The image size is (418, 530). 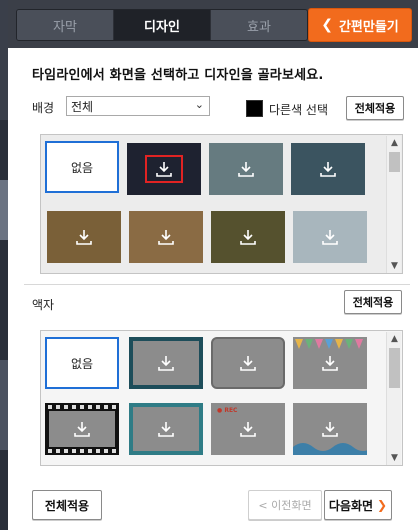 I want to click on next-screen-button: 다음화면 ❯, so click(x=358, y=505).